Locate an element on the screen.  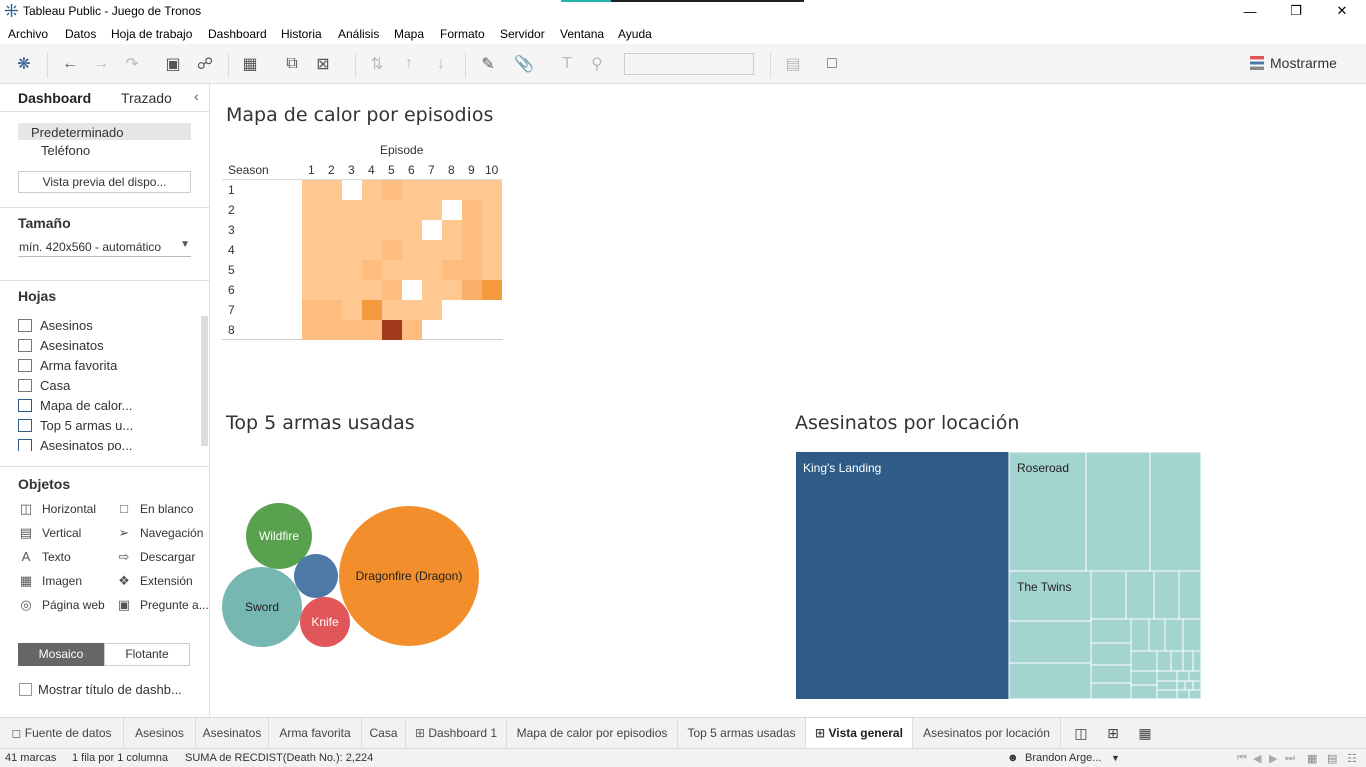
sheets-scrollbar is located at coordinates (204, 381).